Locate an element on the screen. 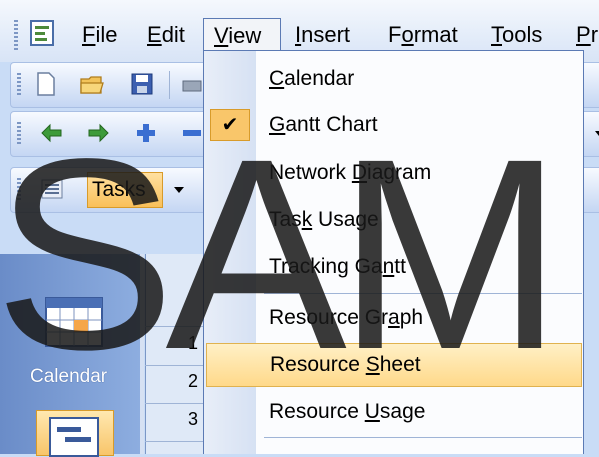 The width and height of the screenshot is (599, 457). menu-insert: Insert is located at coordinates (322, 35).